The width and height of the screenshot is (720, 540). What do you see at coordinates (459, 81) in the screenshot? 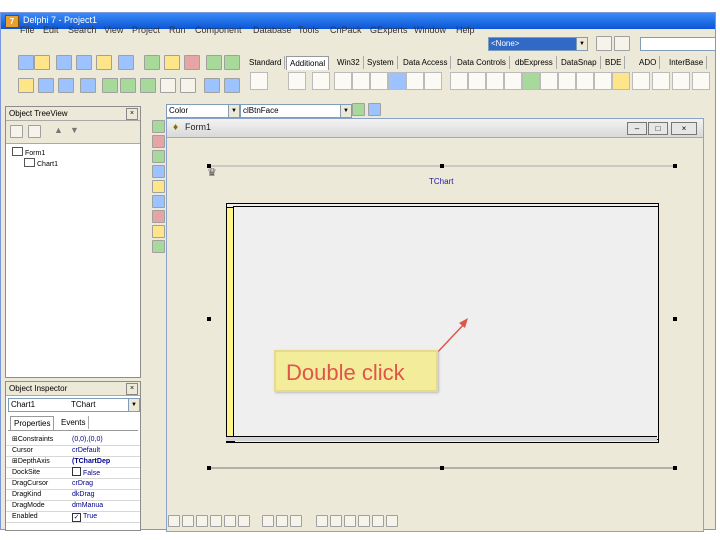
I see `scrollbox-icon` at bounding box center [459, 81].